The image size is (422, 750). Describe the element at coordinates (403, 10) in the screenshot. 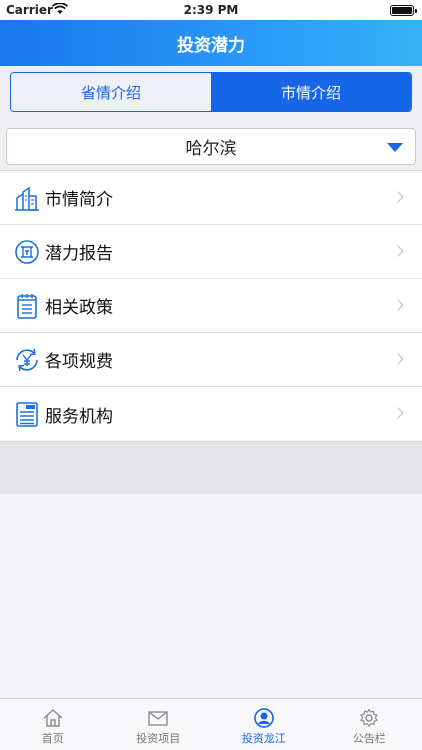

I see `battery-icon` at that location.